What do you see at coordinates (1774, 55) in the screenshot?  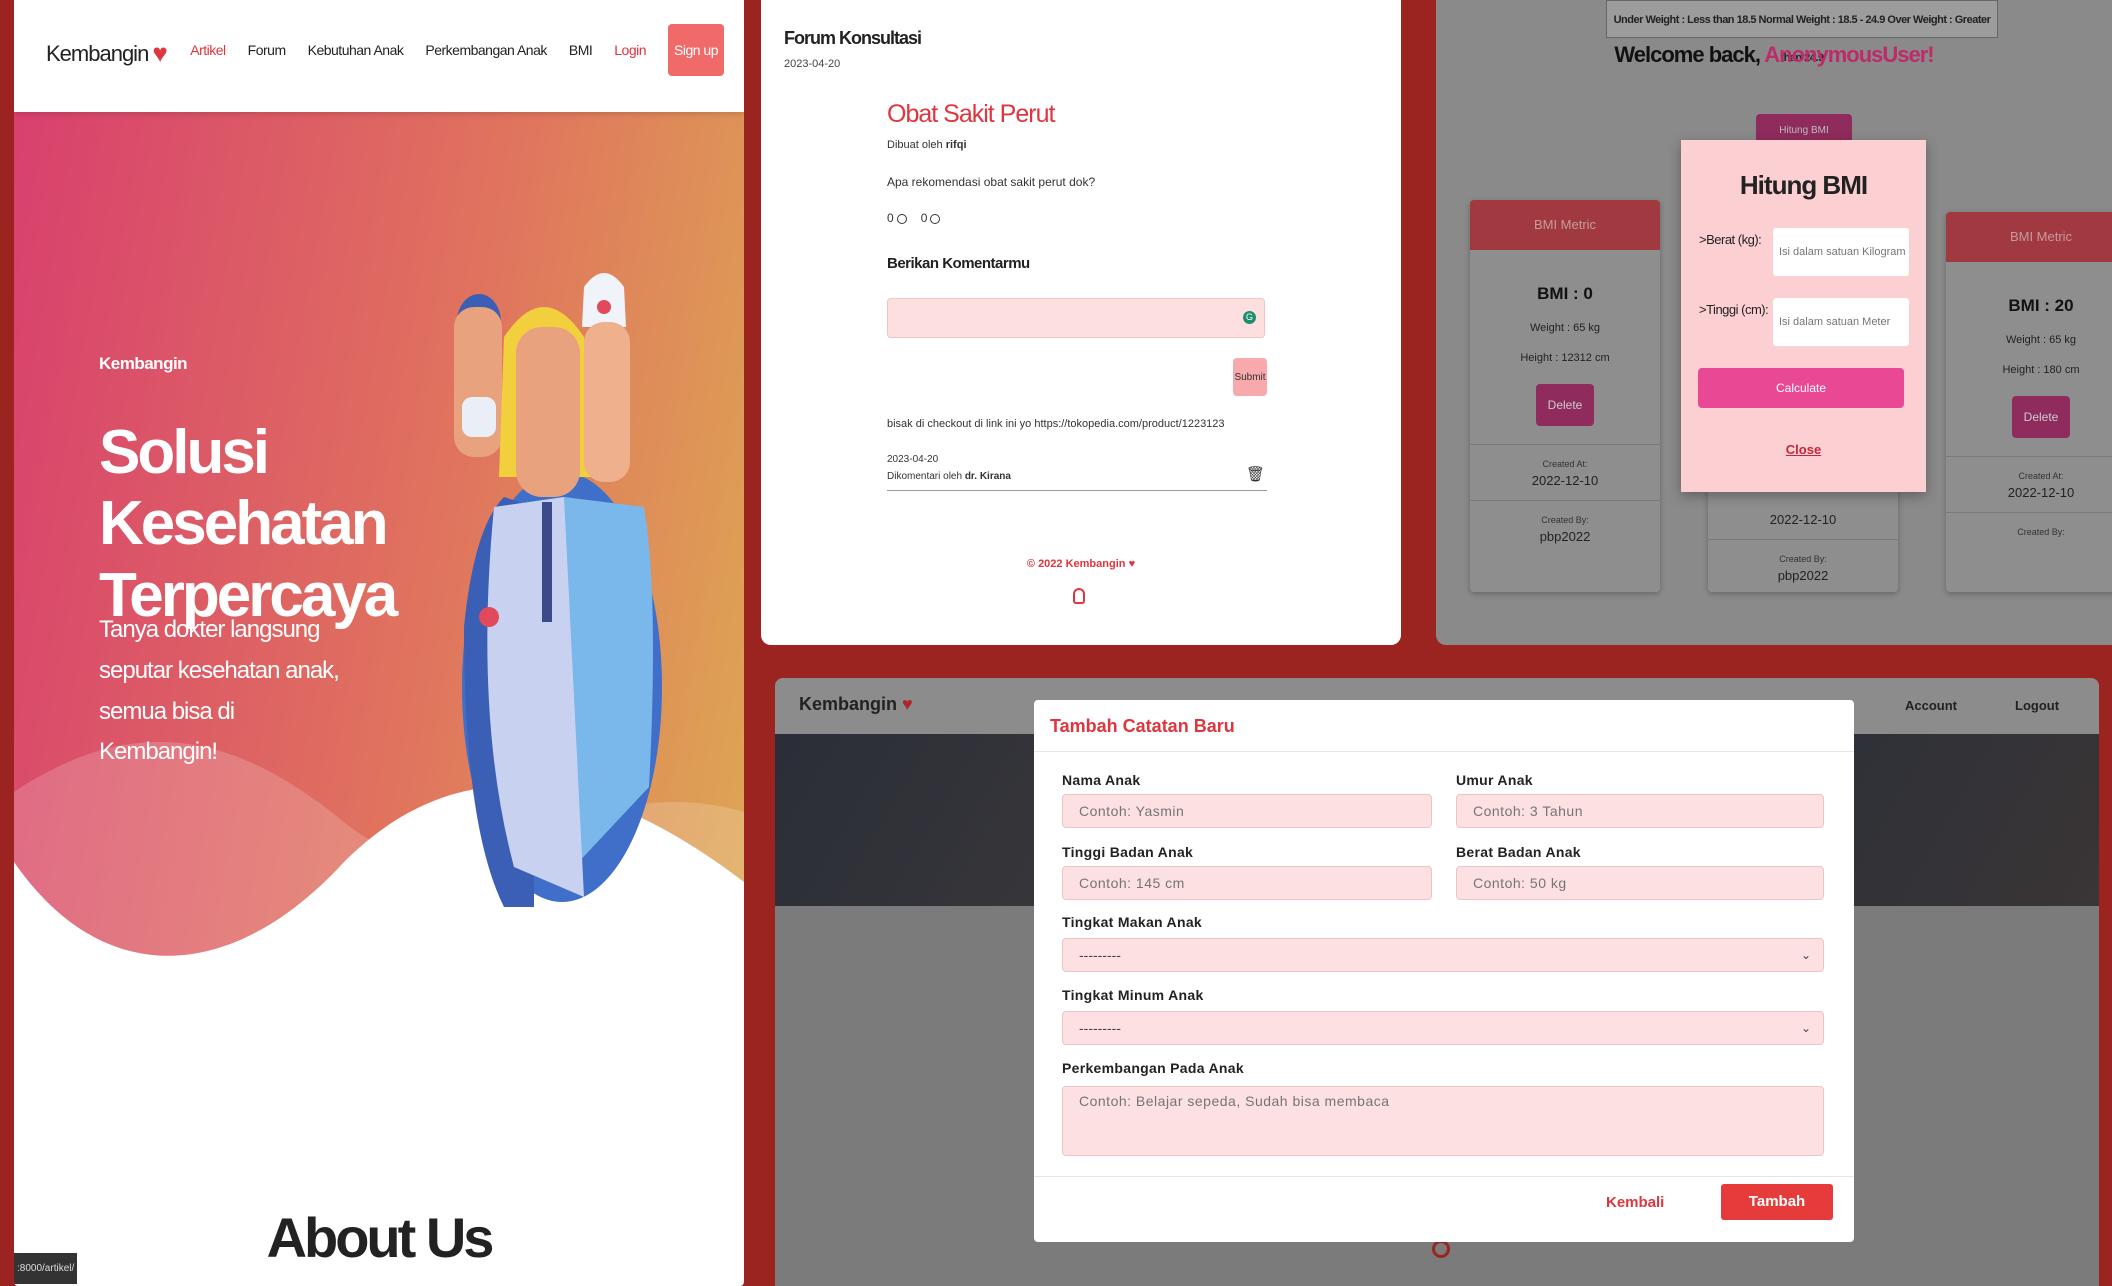 I see `welcome-message: Welcome back, AnonymousUser!` at bounding box center [1774, 55].